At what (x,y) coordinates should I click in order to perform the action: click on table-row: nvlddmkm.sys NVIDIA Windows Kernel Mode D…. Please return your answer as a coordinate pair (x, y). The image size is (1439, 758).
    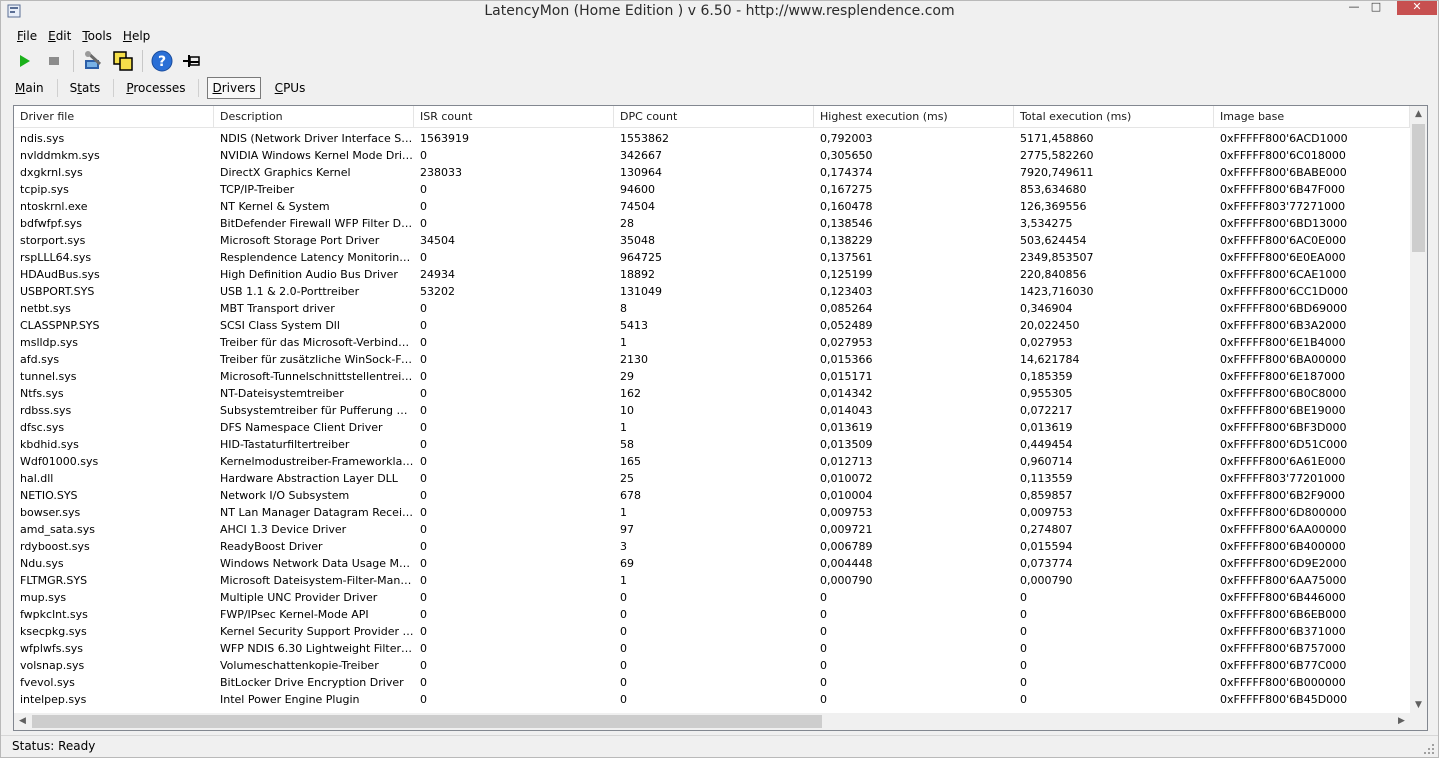
    Looking at the image, I should click on (712, 155).